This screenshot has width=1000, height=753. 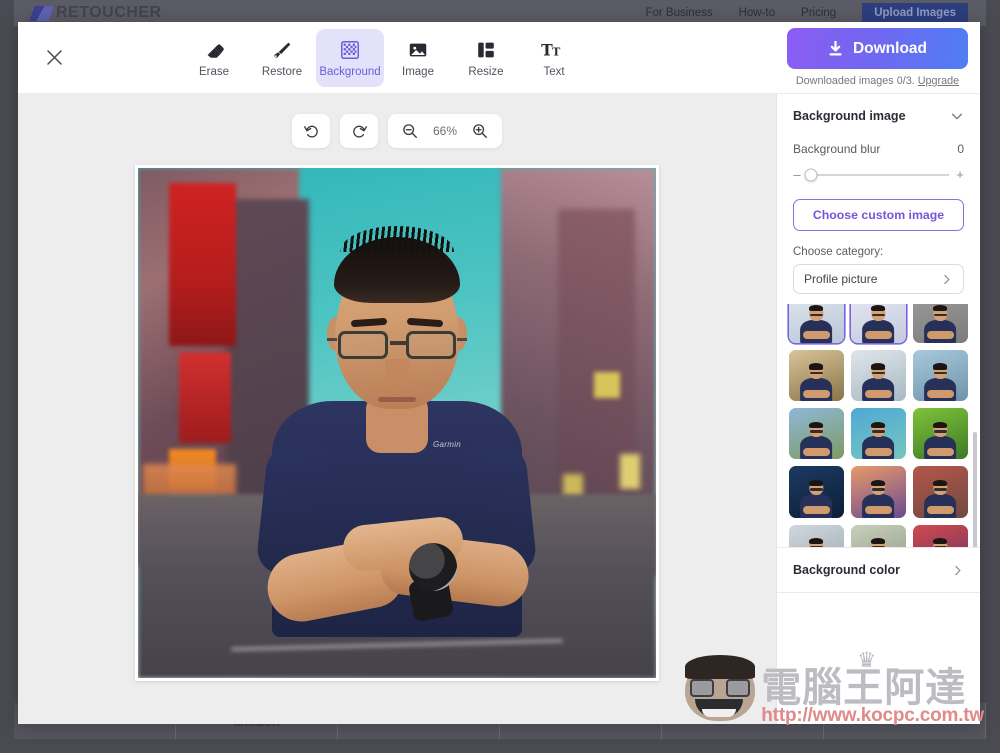 What do you see at coordinates (486, 58) in the screenshot?
I see `tool-resize: Resize` at bounding box center [486, 58].